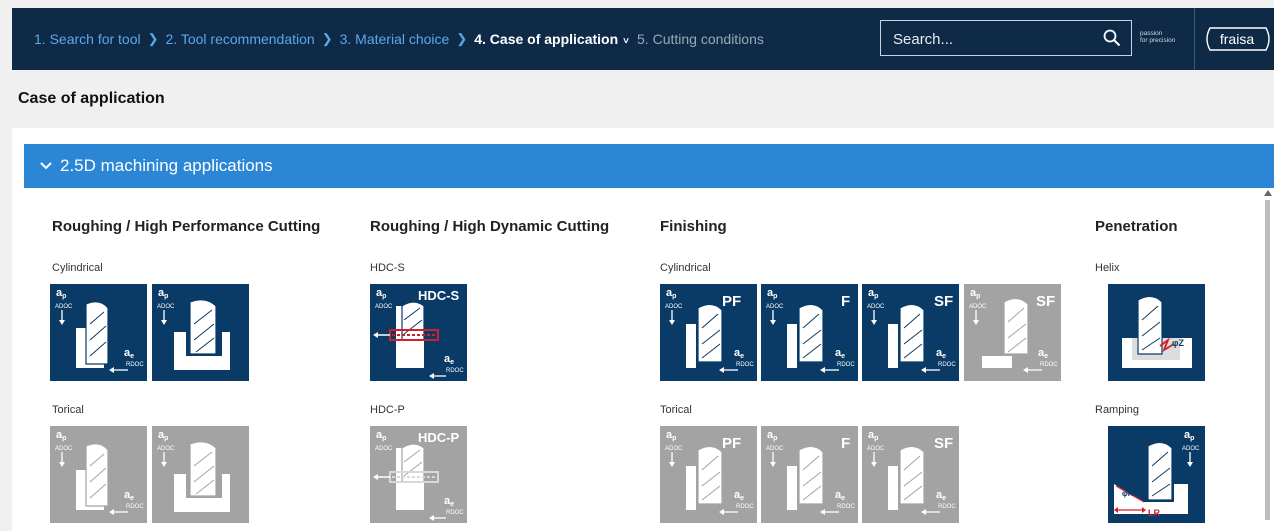 The width and height of the screenshot is (1274, 531). I want to click on tile-penetration-ramping: φR LR ap ADOC, so click(1156, 474).